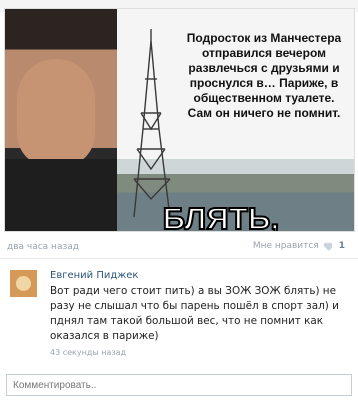  Describe the element at coordinates (264, 98) in the screenshot. I see `caption-line: общественном туалете.` at that location.